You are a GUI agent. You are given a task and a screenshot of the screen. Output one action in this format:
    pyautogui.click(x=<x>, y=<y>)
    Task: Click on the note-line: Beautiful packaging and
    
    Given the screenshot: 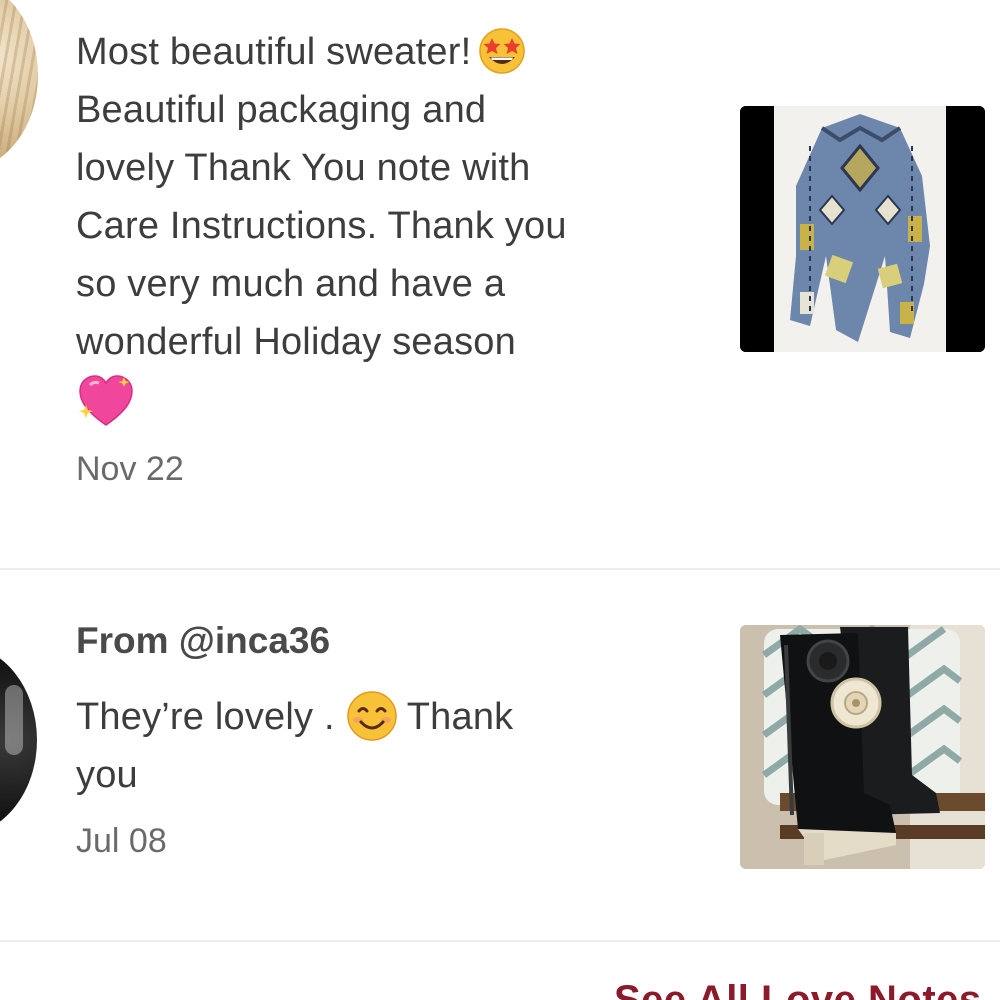 What is the action you would take?
    pyautogui.click(x=281, y=110)
    